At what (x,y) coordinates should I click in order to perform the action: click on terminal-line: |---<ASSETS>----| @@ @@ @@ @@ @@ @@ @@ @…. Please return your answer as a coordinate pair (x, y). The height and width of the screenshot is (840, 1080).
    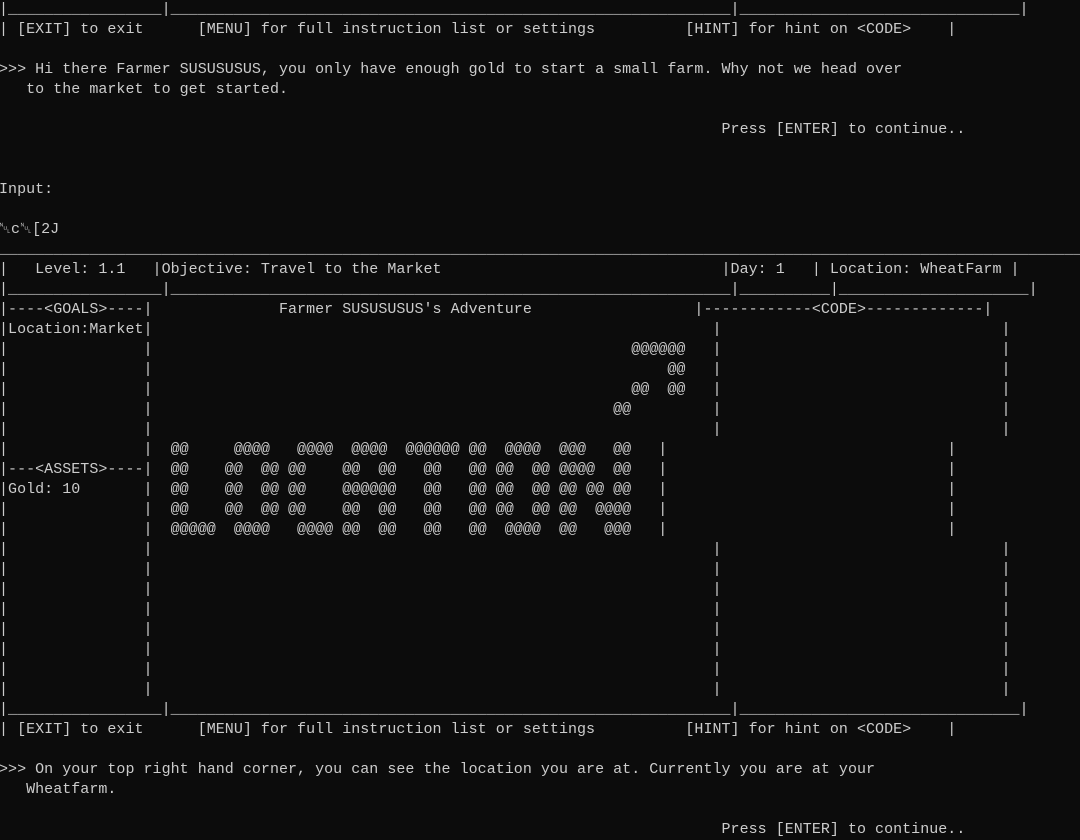
    Looking at the image, I should click on (478, 469).